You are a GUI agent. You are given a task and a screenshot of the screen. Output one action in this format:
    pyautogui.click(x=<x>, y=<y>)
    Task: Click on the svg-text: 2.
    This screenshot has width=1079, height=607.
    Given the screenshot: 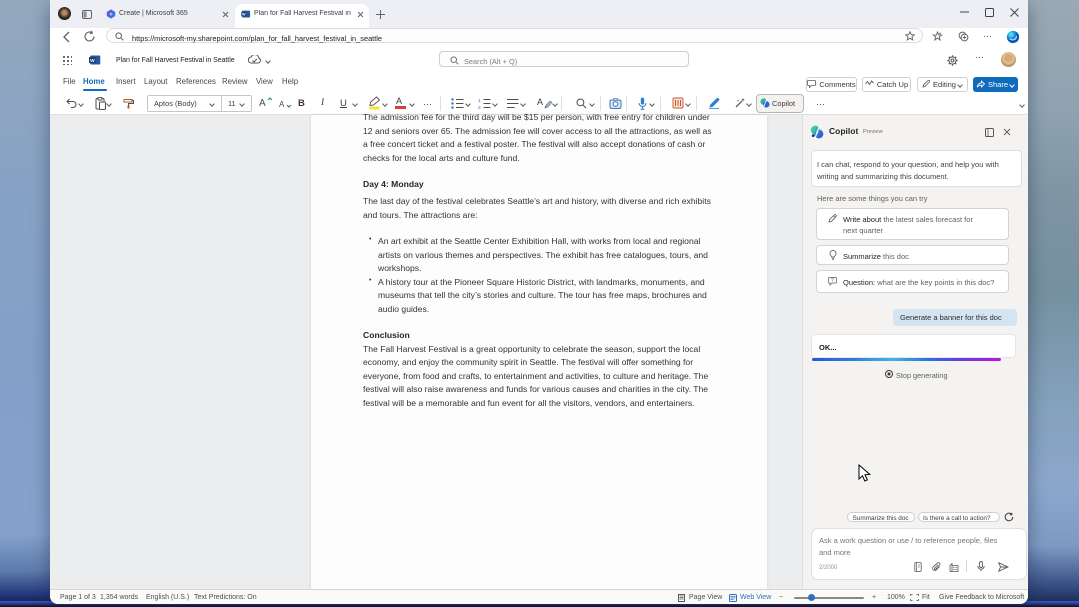 What is the action you would take?
    pyautogui.click(x=480, y=107)
    